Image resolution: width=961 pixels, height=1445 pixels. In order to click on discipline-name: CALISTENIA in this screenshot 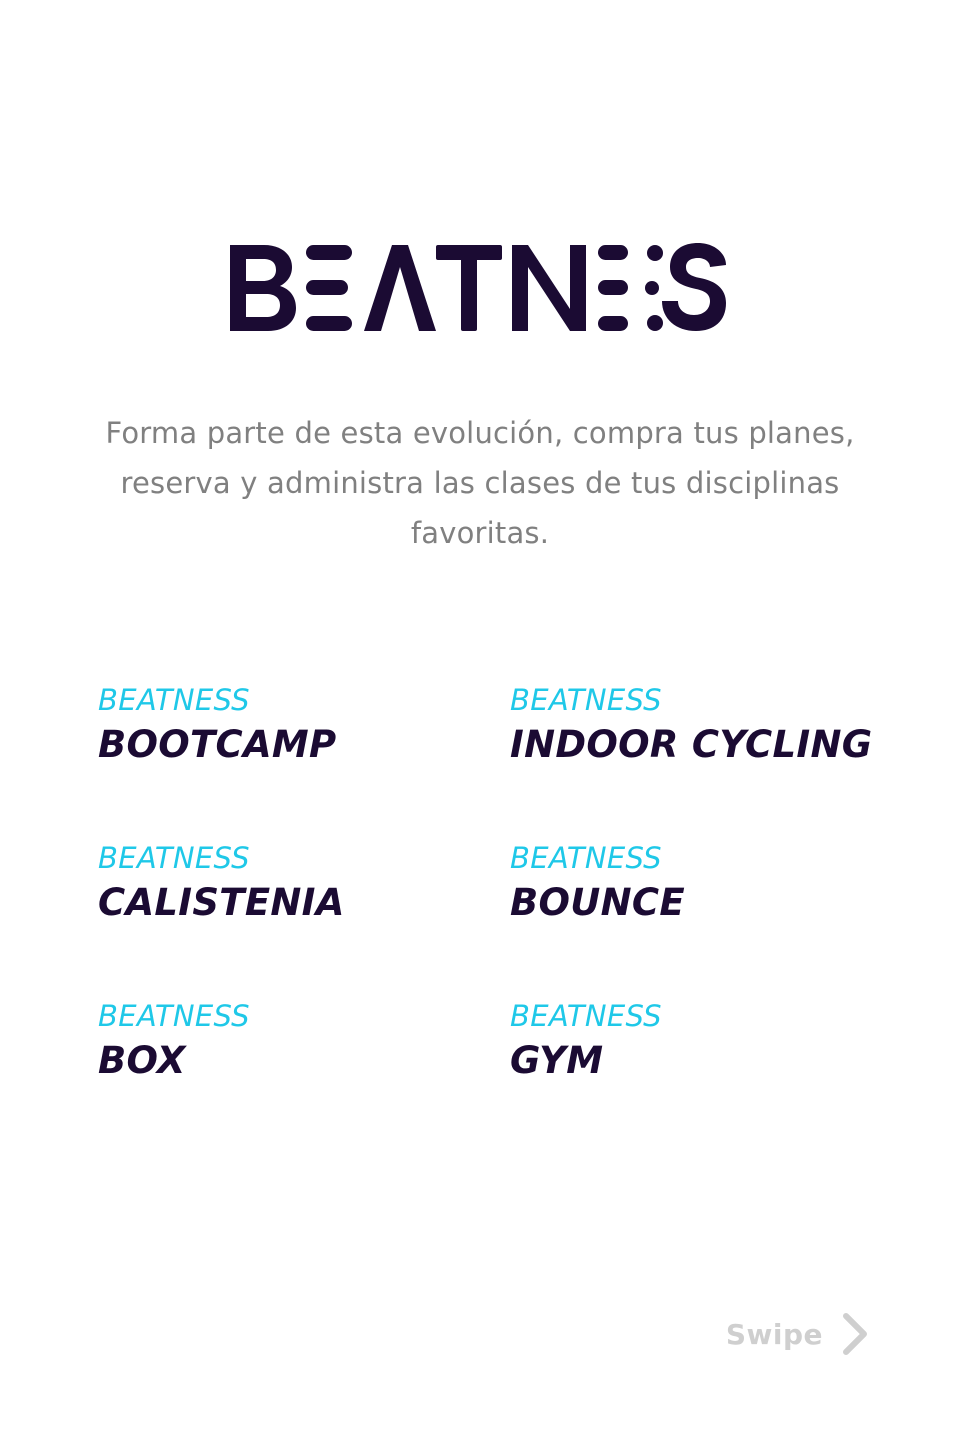, I will do `click(221, 902)`.